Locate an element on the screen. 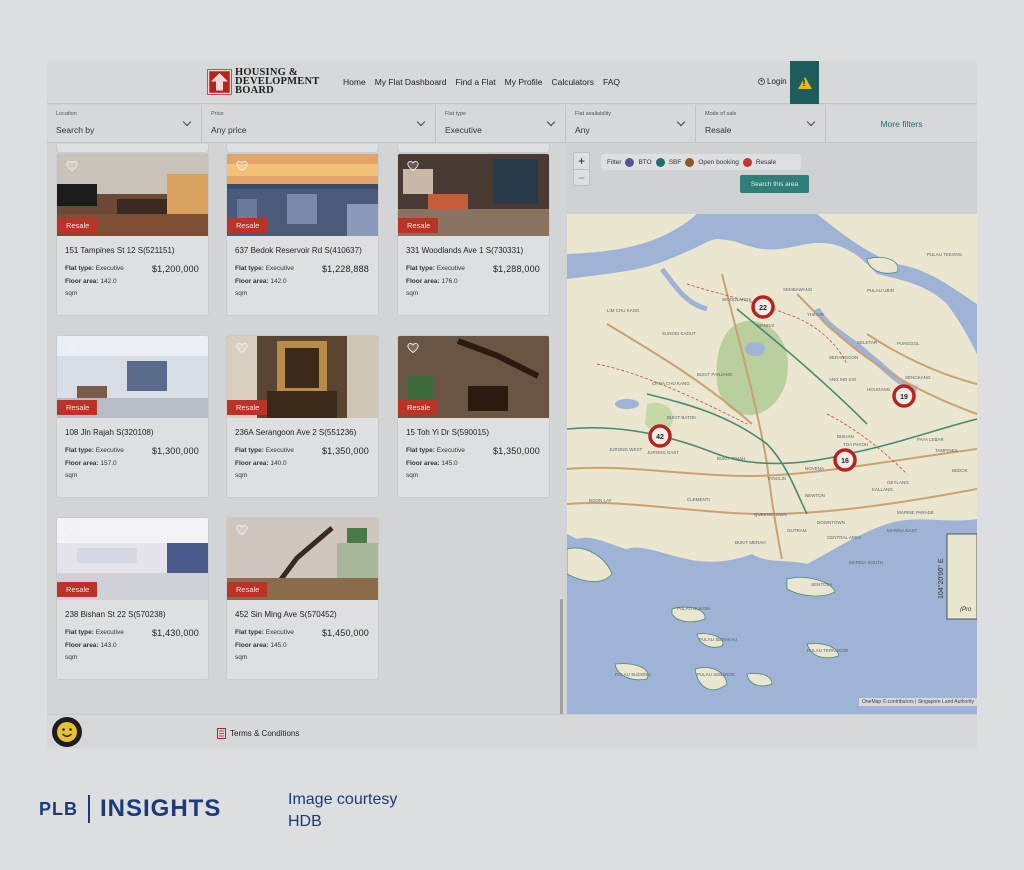 The height and width of the screenshot is (870, 1024). terms-link: Terms & Conditions is located at coordinates (258, 733).